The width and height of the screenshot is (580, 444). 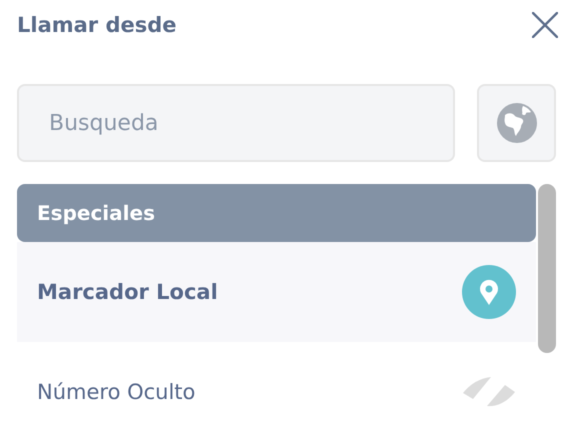 I want to click on item-label: Marcador Local, so click(x=127, y=292).